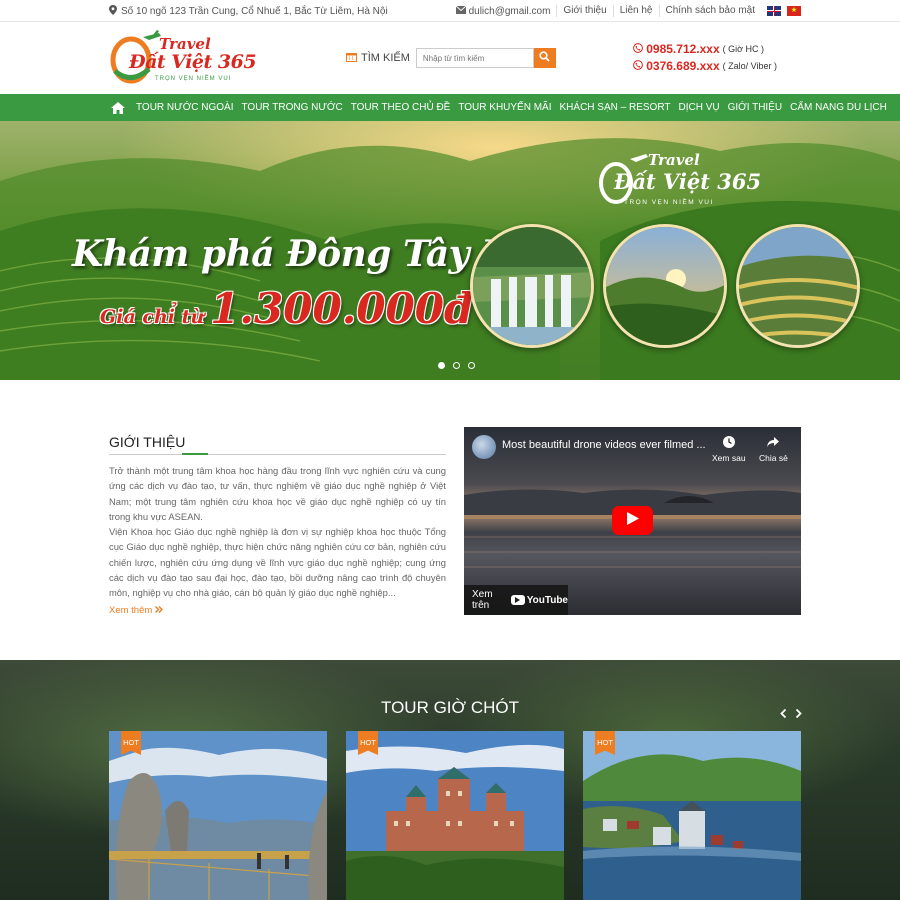  I want to click on search-label: TÌM KIẾM, so click(378, 58).